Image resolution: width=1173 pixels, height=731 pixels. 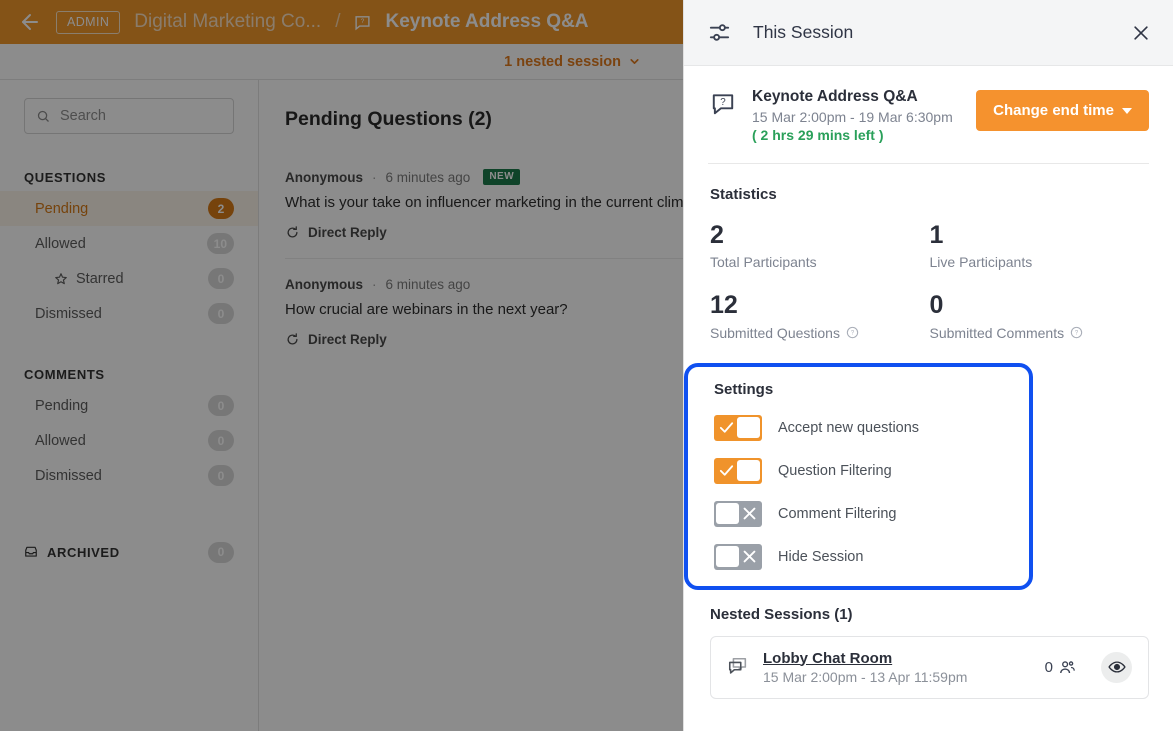 What do you see at coordinates (743, 194) in the screenshot?
I see `statistics-title: Statistics` at bounding box center [743, 194].